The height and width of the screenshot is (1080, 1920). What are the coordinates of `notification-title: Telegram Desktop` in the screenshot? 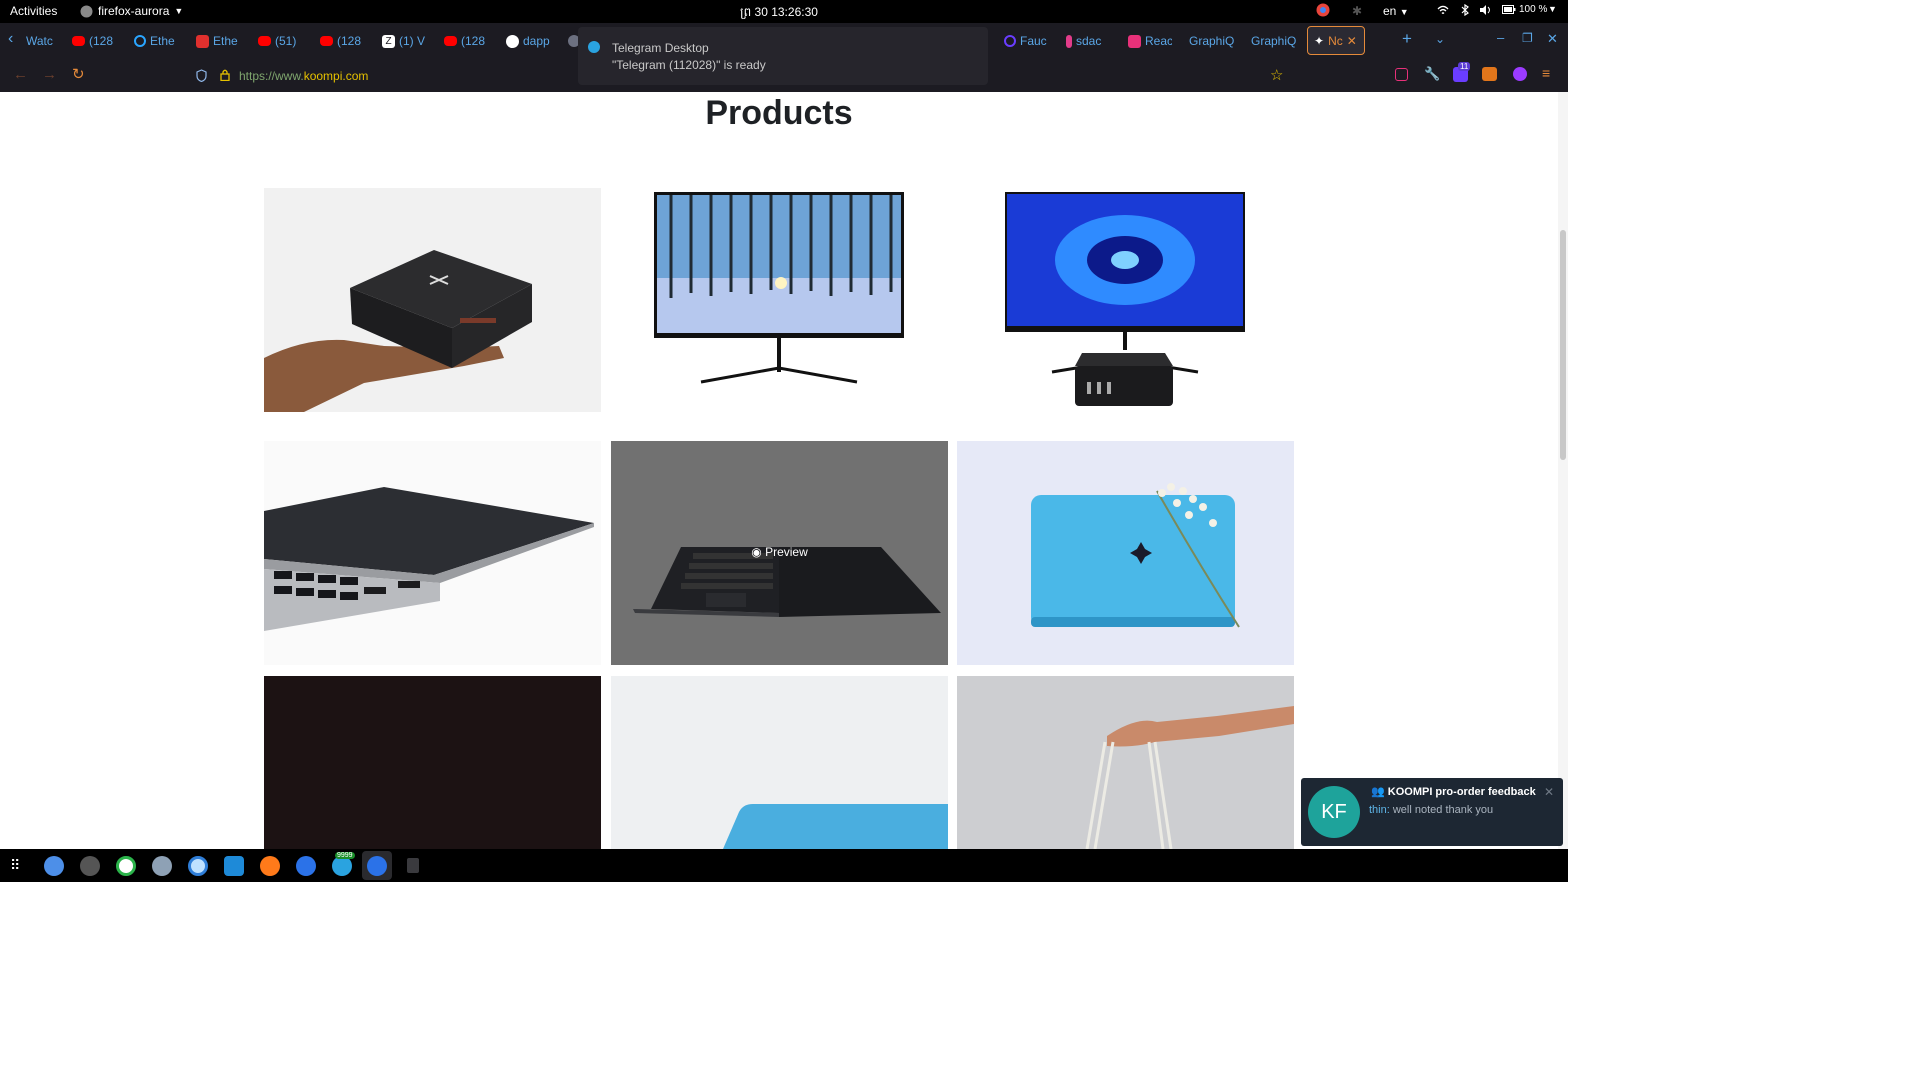 It's located at (660, 48).